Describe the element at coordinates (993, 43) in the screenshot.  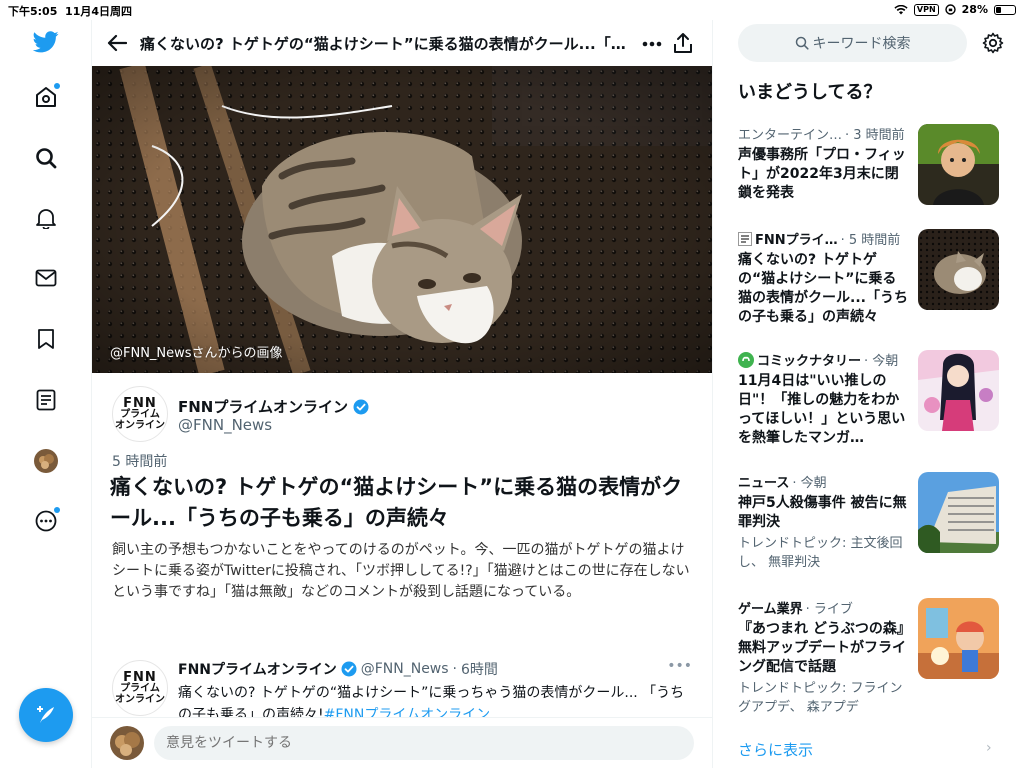
I see `gear-icon` at that location.